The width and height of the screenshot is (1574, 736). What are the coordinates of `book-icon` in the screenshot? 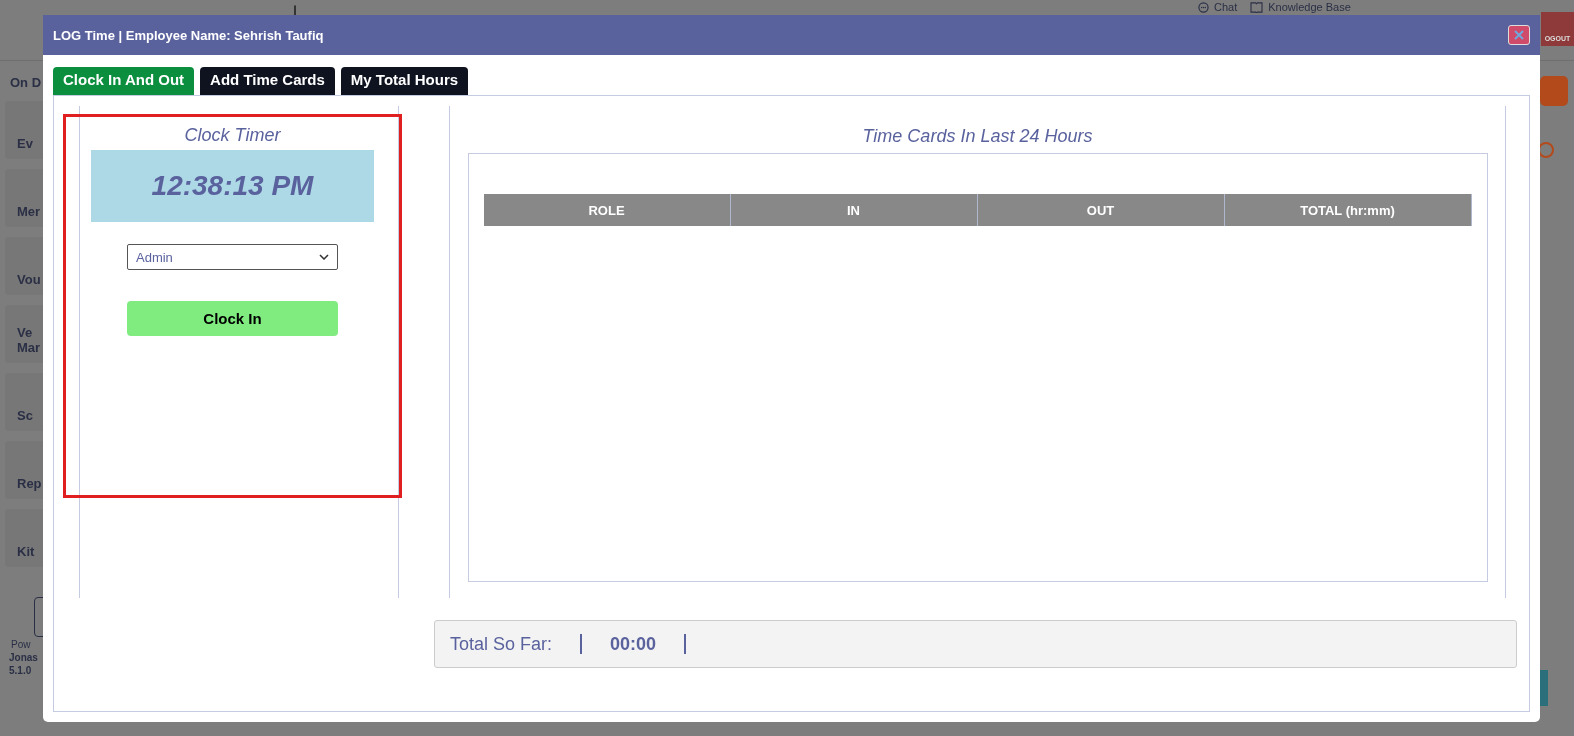 It's located at (1257, 7).